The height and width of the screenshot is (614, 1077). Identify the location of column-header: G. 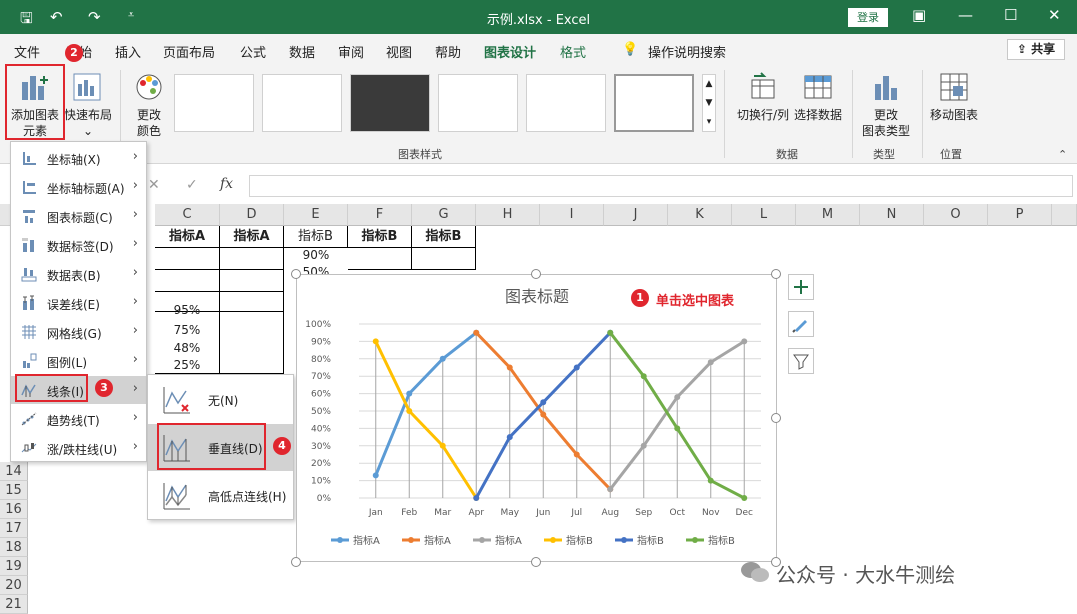
(444, 215).